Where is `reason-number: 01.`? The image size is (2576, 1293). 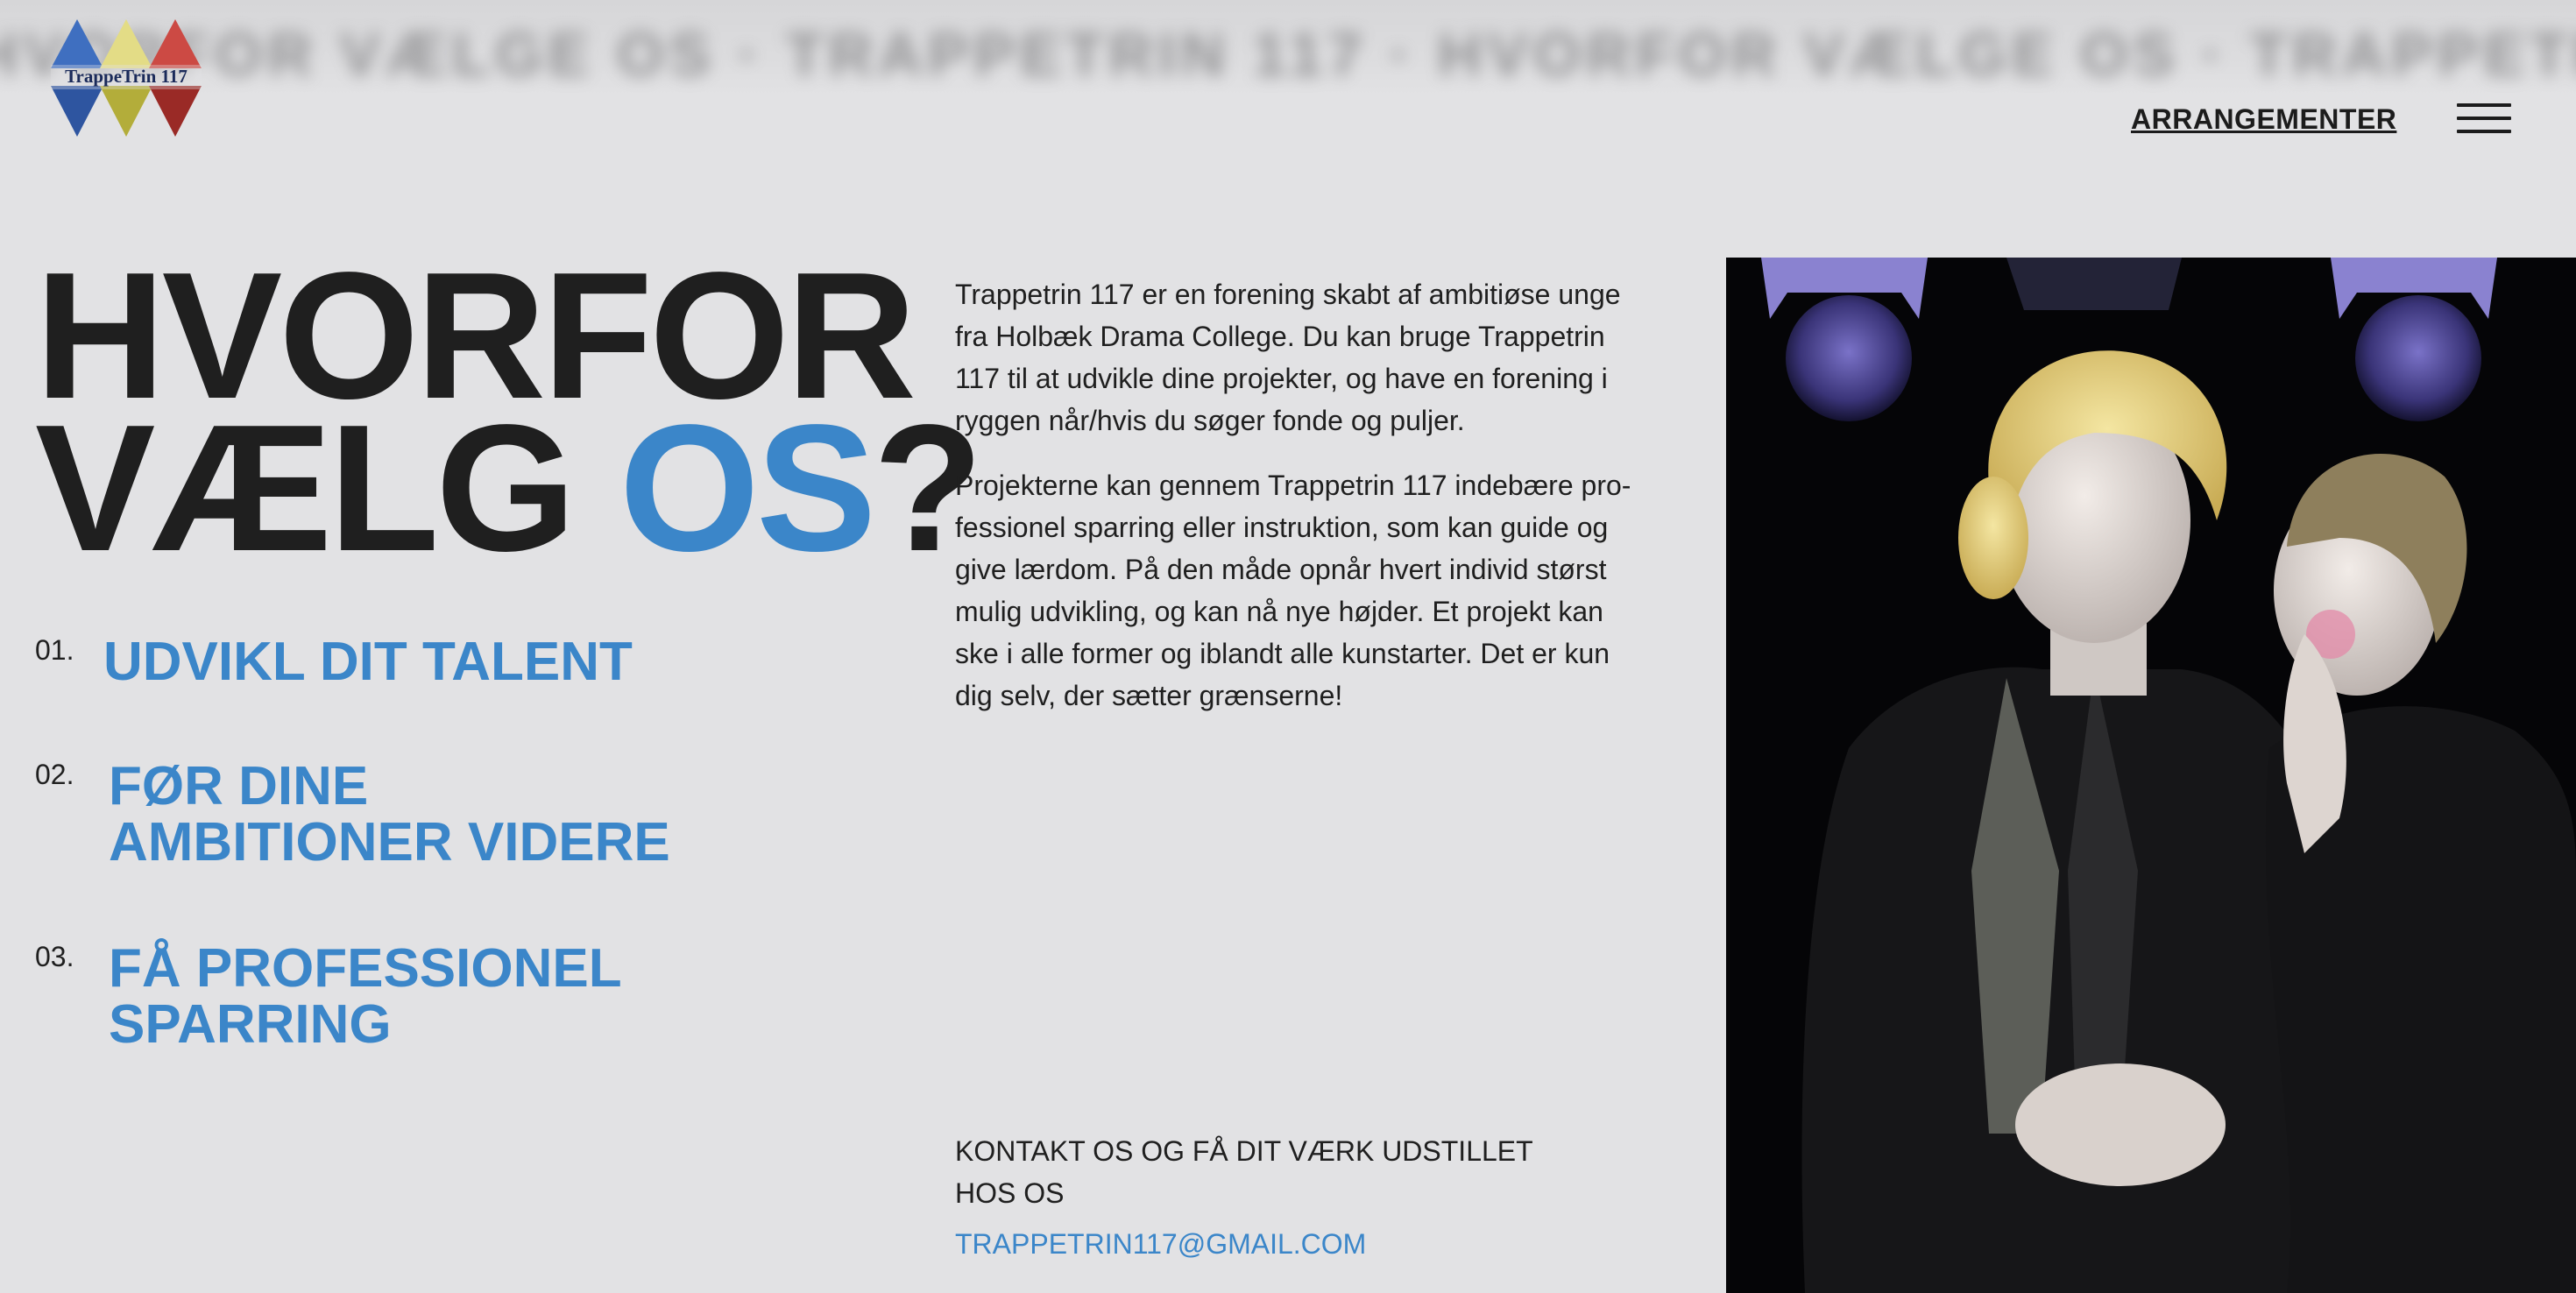
reason-number: 01. is located at coordinates (54, 650).